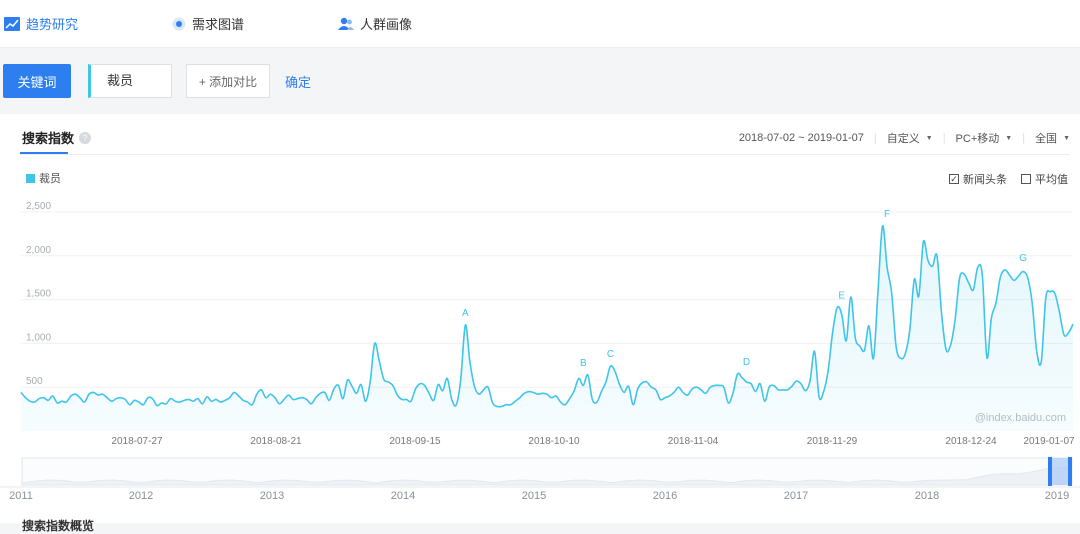 The height and width of the screenshot is (534, 1080). Describe the element at coordinates (1026, 179) in the screenshot. I see `checkbox-empty-icon` at that location.